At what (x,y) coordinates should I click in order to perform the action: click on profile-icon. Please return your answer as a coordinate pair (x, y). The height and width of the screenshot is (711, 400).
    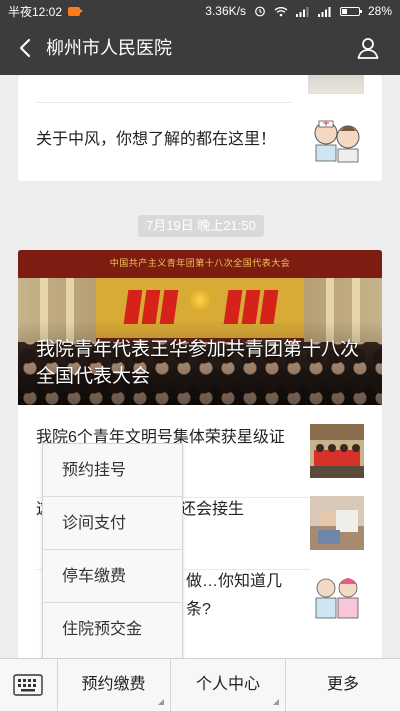
    Looking at the image, I should click on (368, 48).